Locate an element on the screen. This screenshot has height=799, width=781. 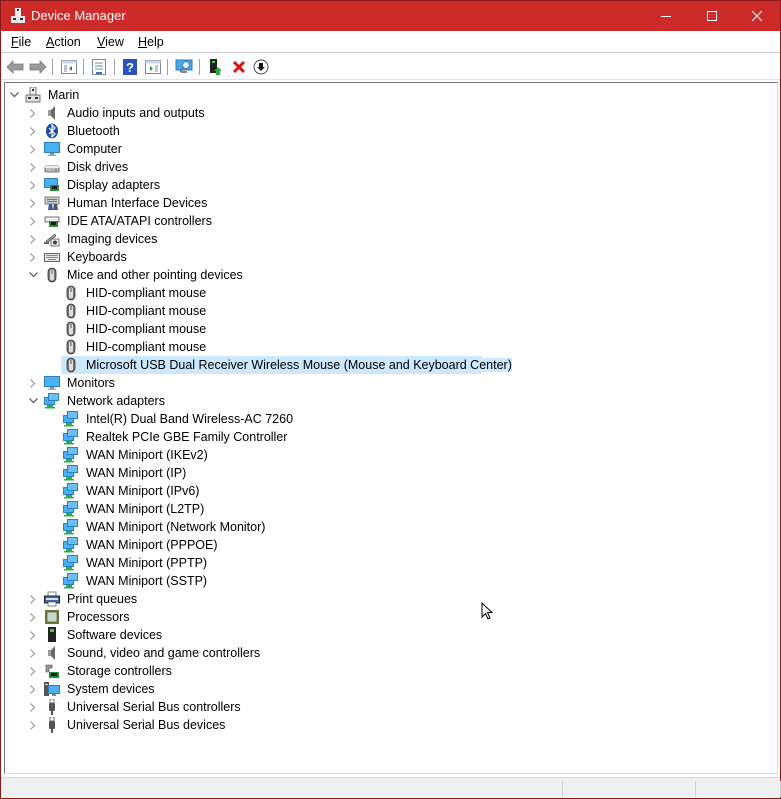
tree-category-node: Processors is located at coordinates (390, 617).